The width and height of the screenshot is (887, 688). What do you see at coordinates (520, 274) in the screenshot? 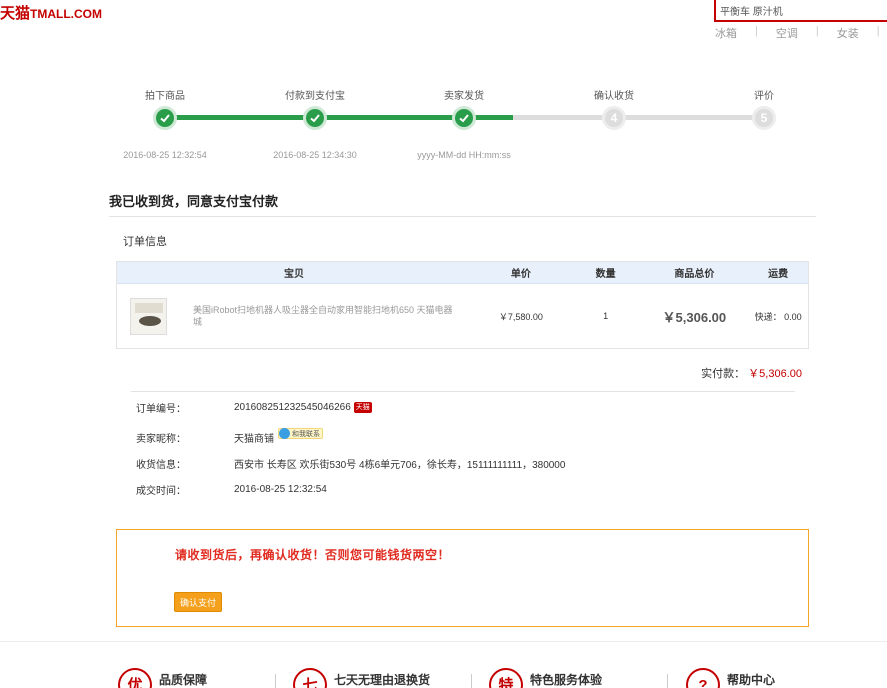
I see `column-header: 单价` at bounding box center [520, 274].